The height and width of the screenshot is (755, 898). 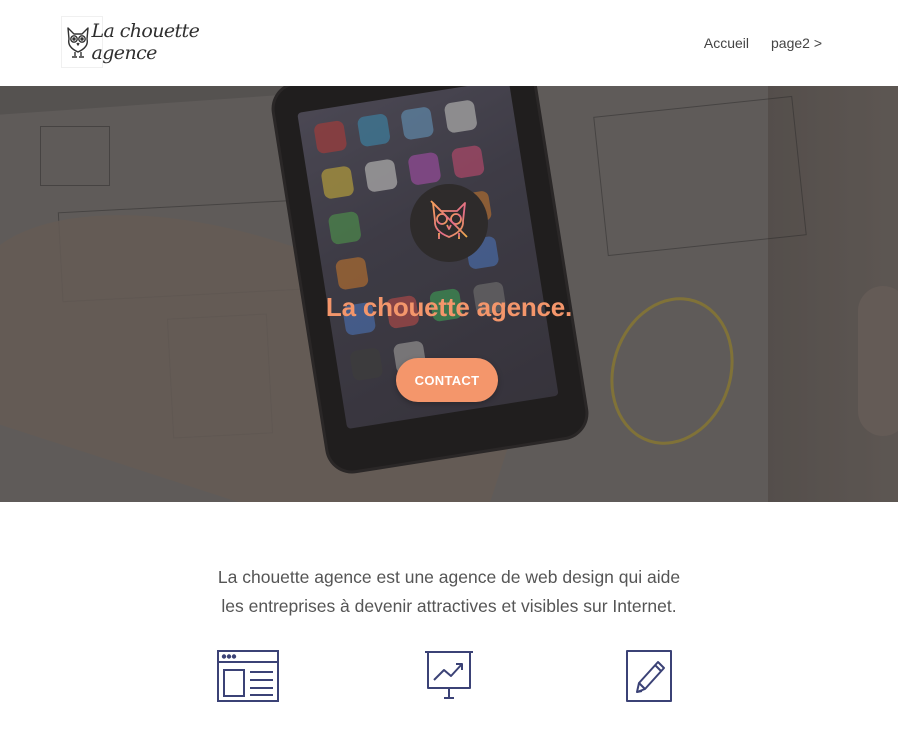 What do you see at coordinates (145, 42) in the screenshot?
I see `brand-name: La chouette agence` at bounding box center [145, 42].